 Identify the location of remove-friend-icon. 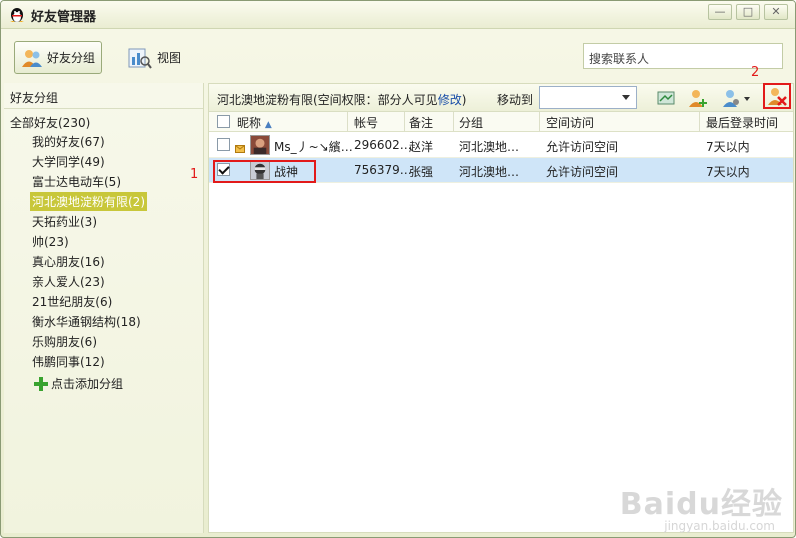
(777, 97).